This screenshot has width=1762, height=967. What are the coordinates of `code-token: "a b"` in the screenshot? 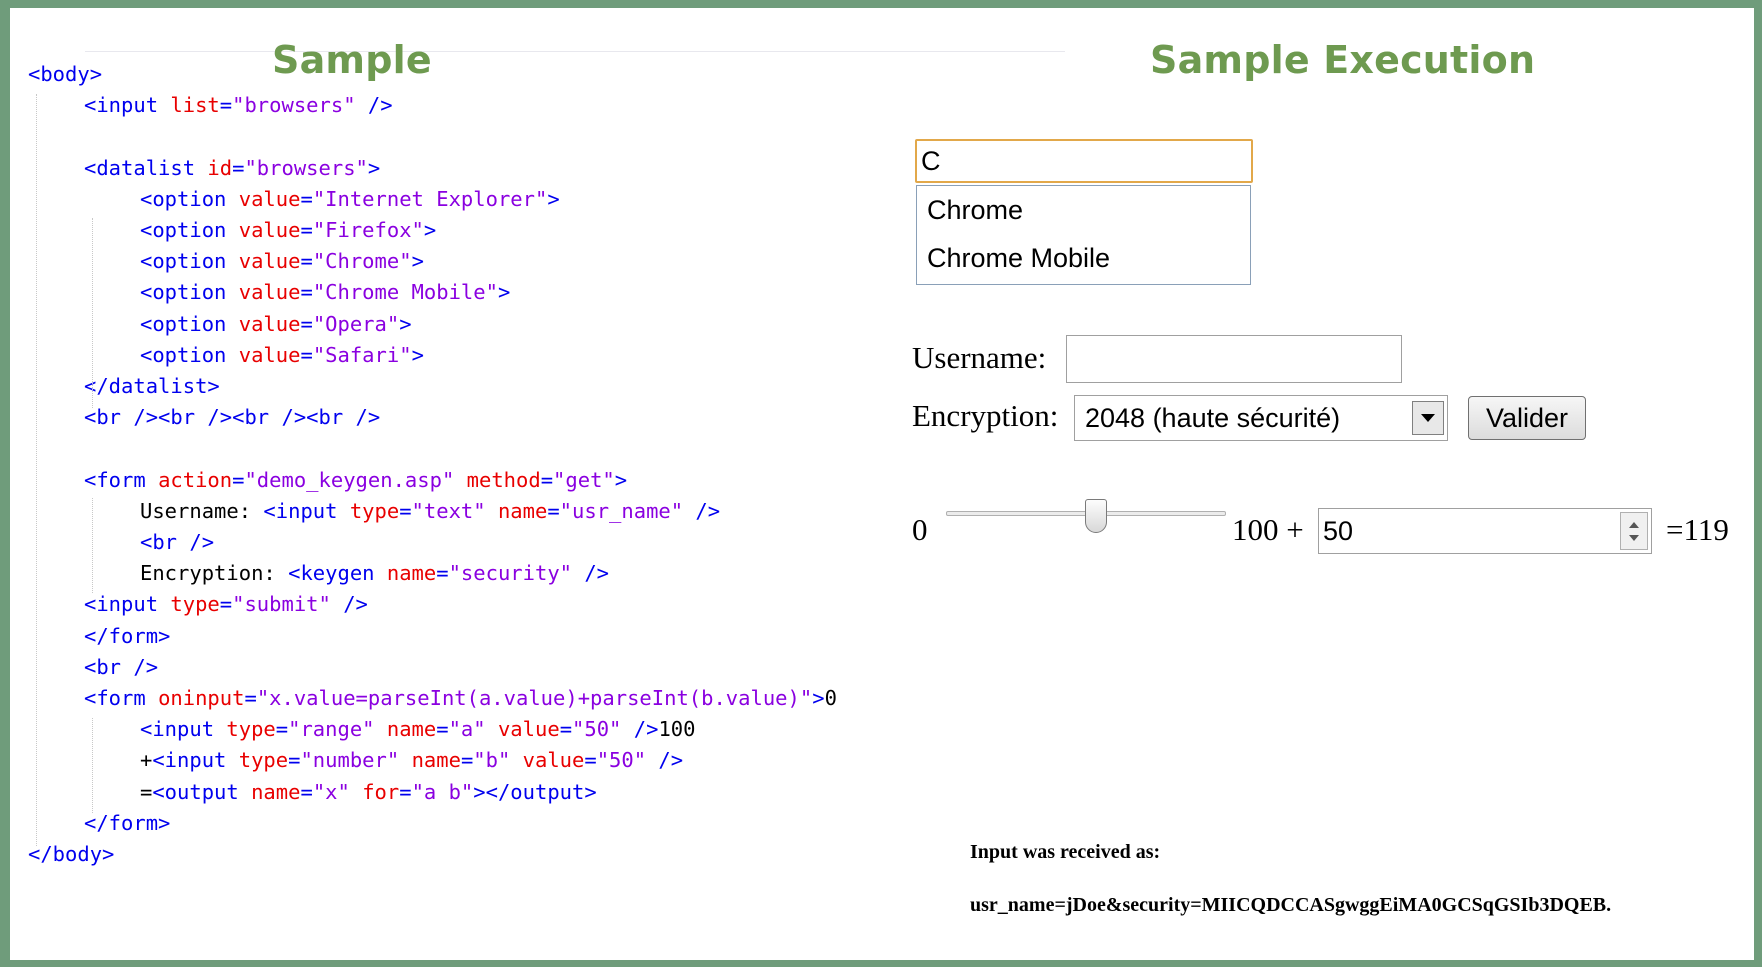 It's located at (442, 791).